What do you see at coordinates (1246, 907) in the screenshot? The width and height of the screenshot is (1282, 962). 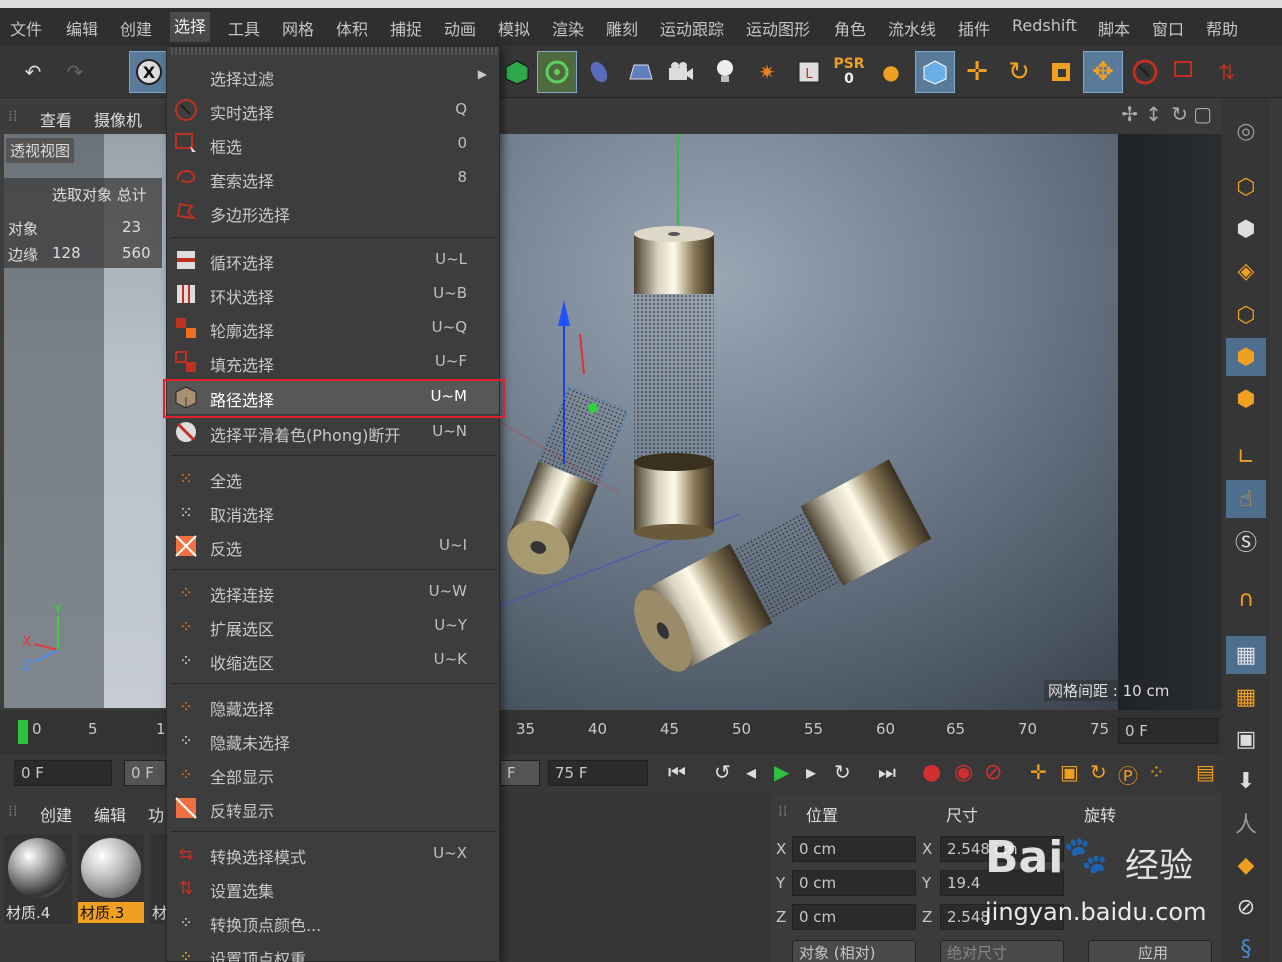 I see `no-entry-icon: ⊘` at bounding box center [1246, 907].